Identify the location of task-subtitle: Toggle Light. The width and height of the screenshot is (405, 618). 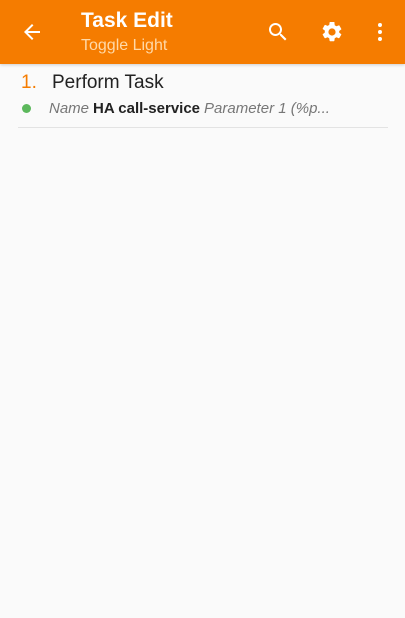
(124, 45).